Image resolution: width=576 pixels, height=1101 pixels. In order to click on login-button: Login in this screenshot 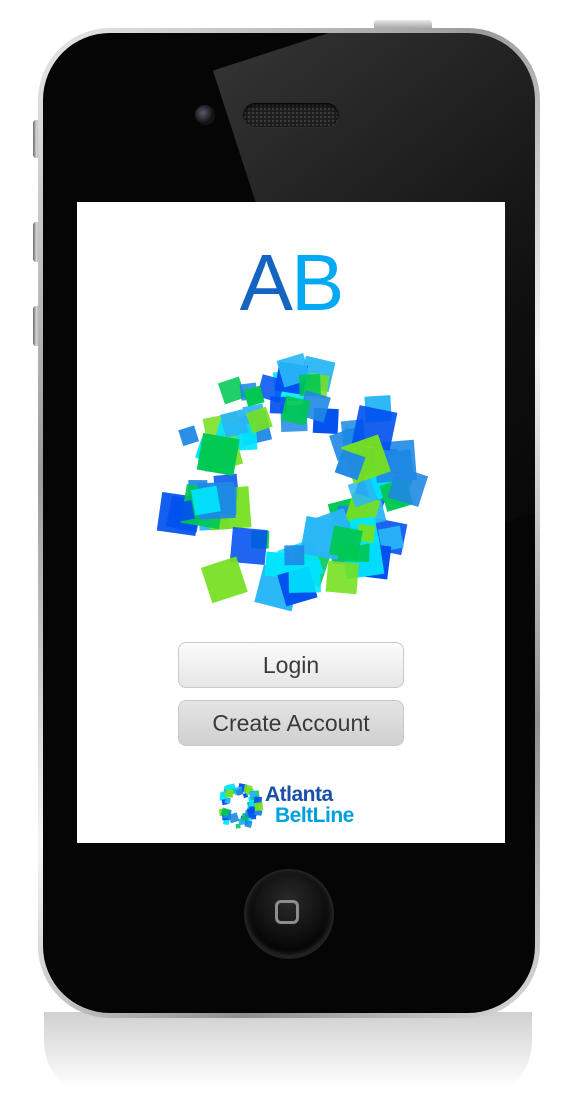, I will do `click(291, 665)`.